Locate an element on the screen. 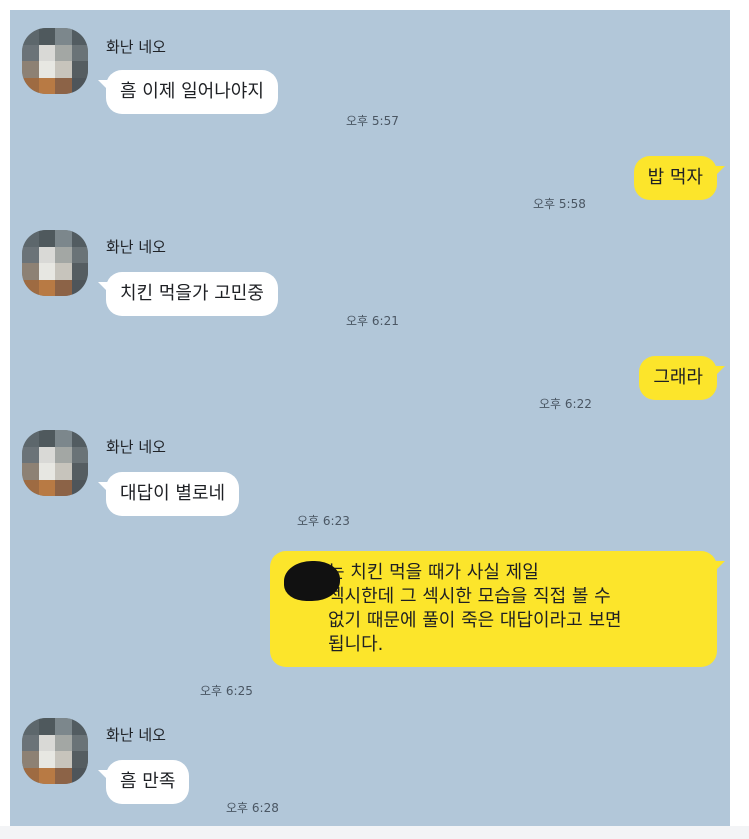 The height and width of the screenshot is (839, 749). received-message: 흠 이제 일어나야지 is located at coordinates (188, 92).